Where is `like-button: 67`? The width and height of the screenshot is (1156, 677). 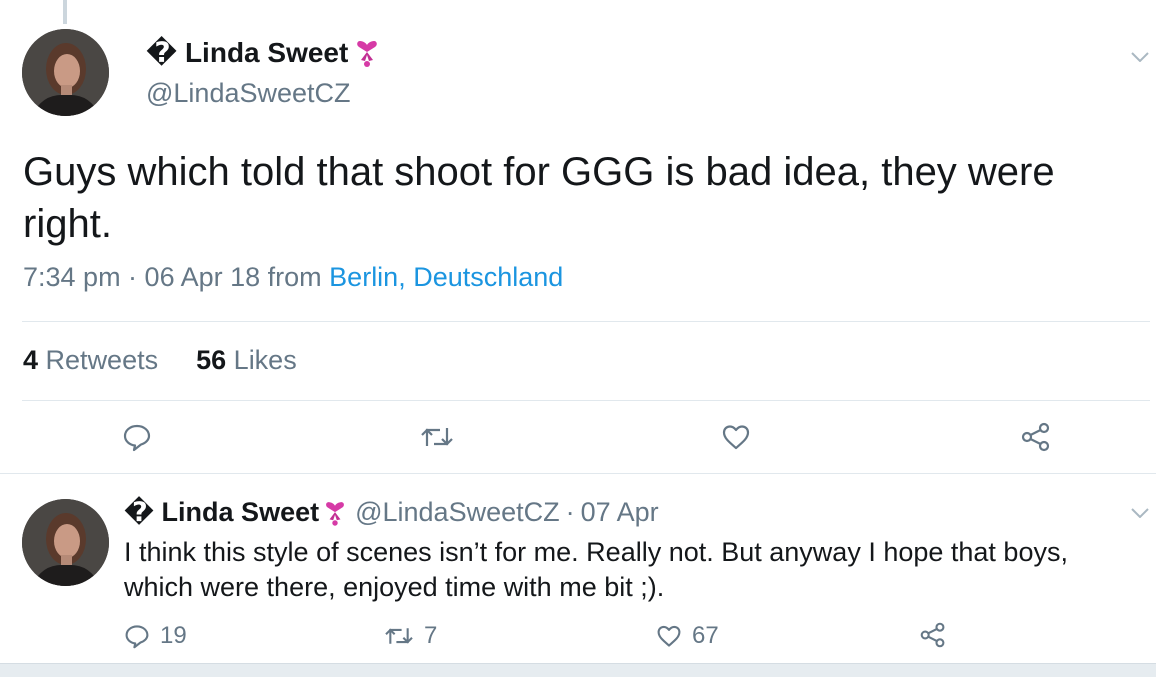
like-button: 67 is located at coordinates (687, 636).